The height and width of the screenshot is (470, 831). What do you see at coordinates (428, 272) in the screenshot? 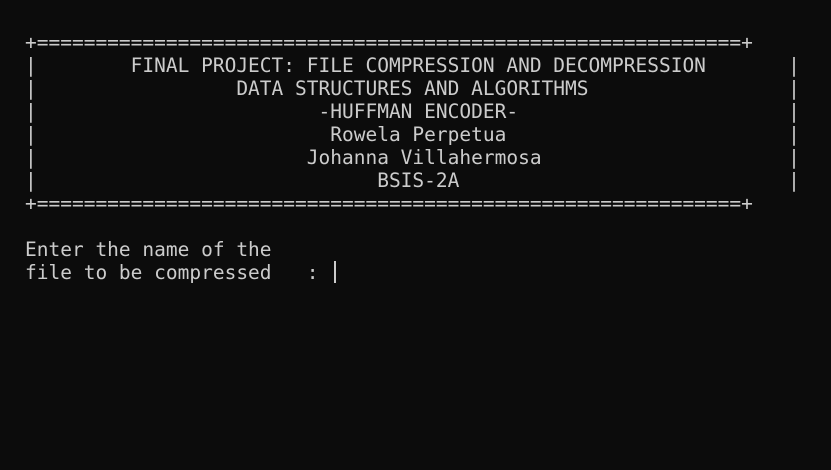
I see `prompt-line-2: file to be compressed :` at bounding box center [428, 272].